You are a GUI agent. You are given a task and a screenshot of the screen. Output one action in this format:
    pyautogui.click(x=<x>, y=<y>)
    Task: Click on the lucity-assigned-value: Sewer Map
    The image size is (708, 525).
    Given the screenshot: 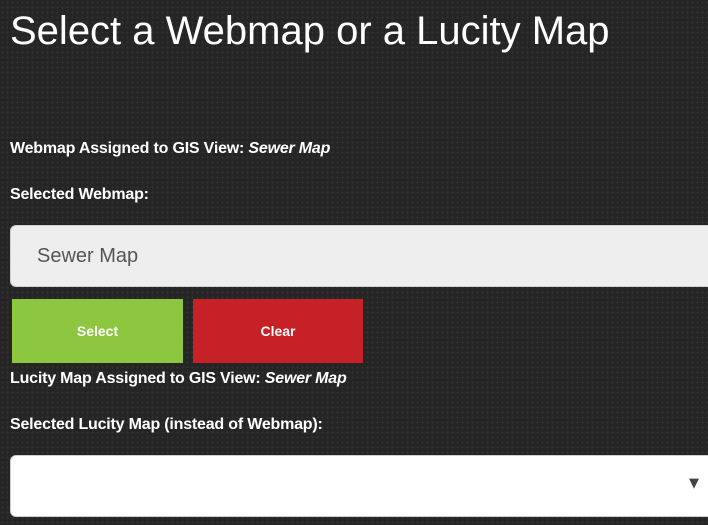 What is the action you would take?
    pyautogui.click(x=305, y=378)
    